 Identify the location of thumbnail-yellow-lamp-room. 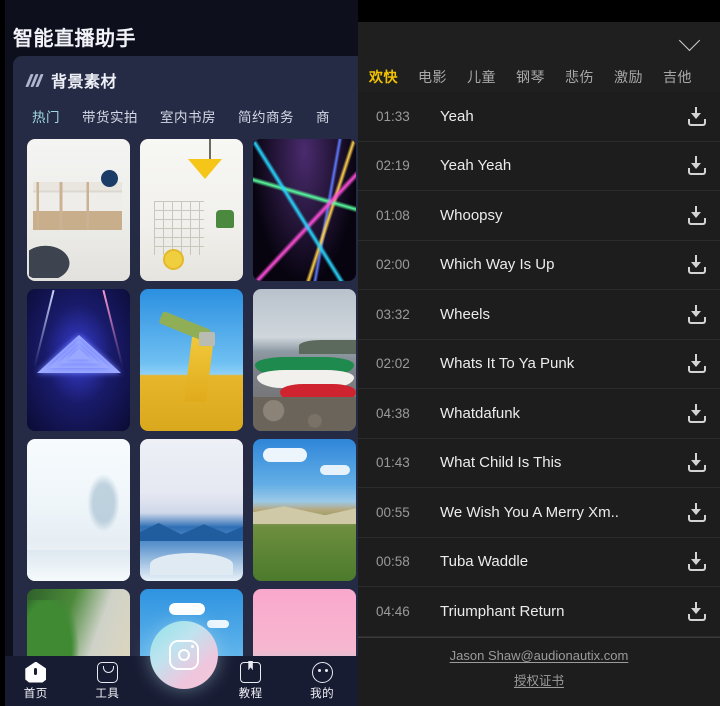
(191, 210).